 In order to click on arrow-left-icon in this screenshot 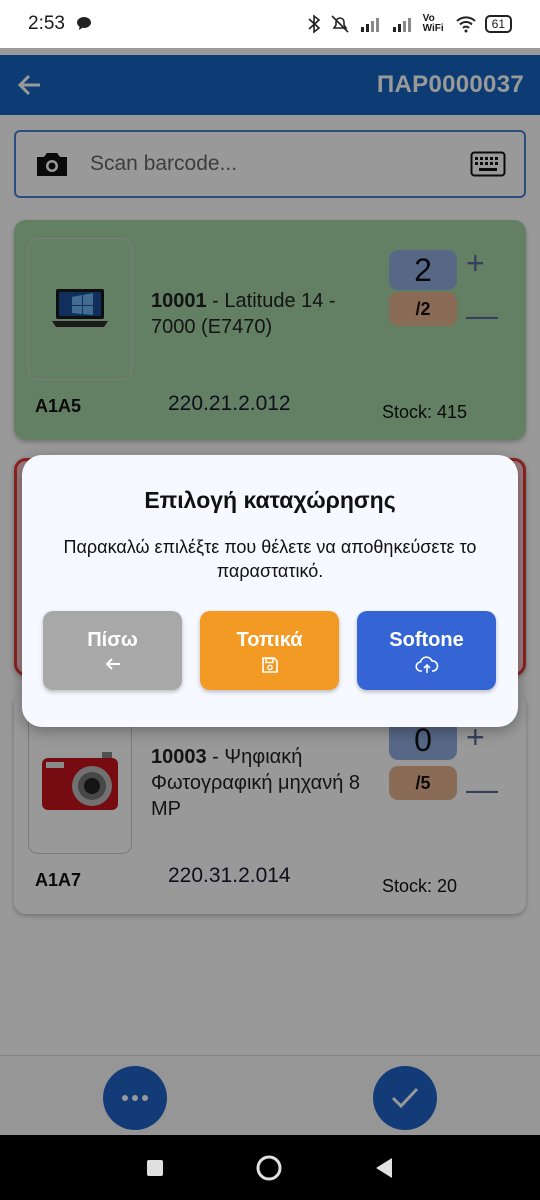, I will do `click(112, 664)`.